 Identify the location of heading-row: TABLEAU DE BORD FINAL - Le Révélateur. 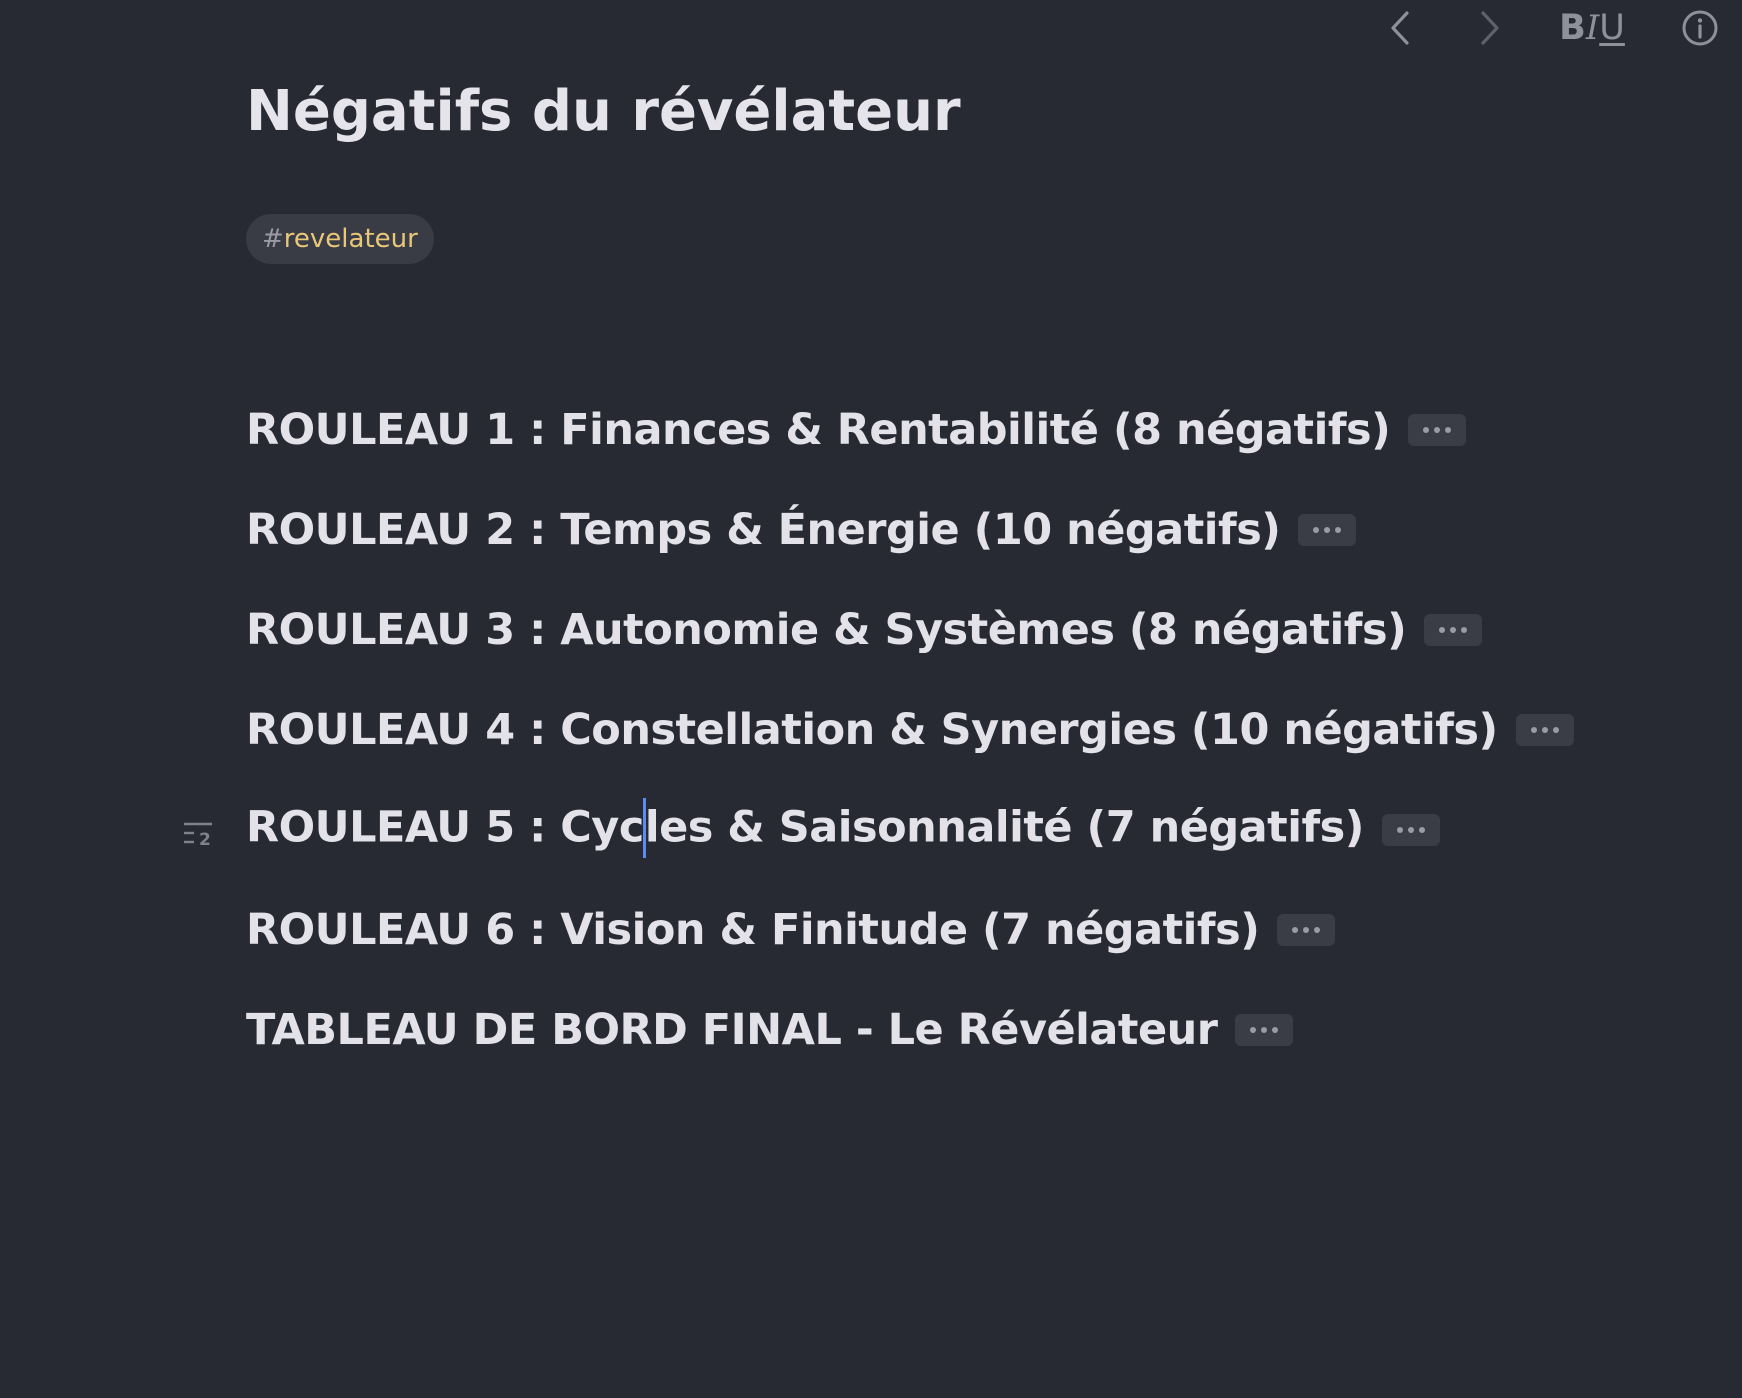
(770, 1030).